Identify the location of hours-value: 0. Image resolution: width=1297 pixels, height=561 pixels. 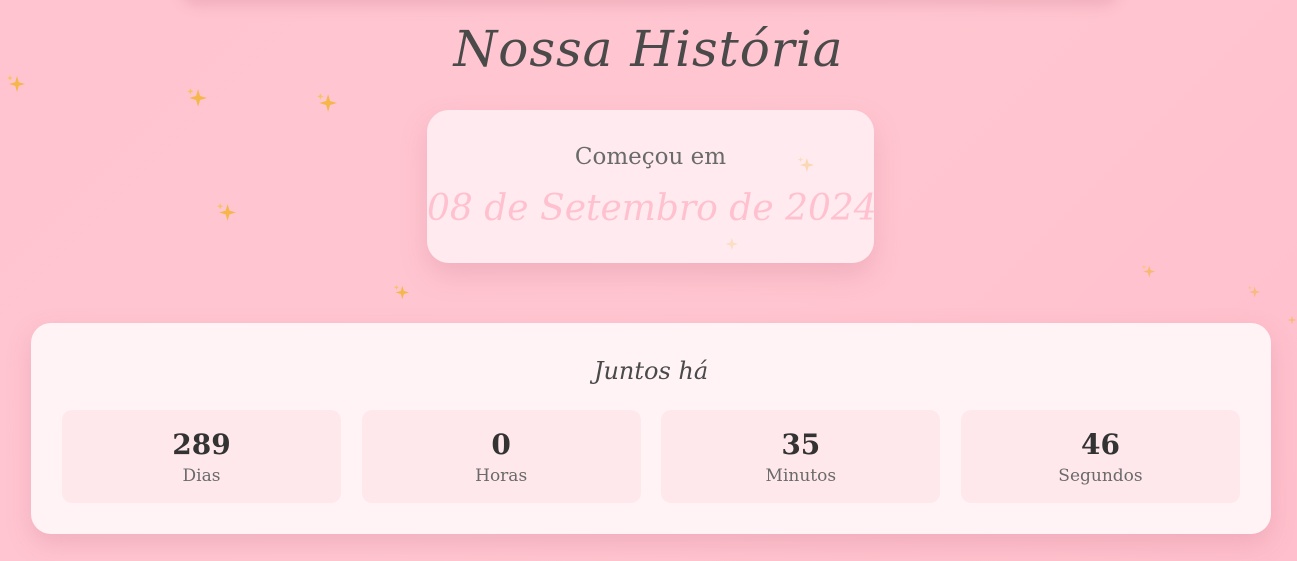
(501, 444).